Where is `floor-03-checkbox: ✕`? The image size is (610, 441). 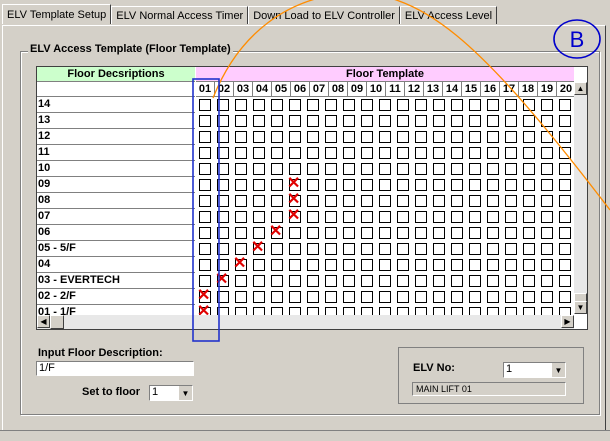 floor-03-checkbox: ✕ is located at coordinates (240, 263).